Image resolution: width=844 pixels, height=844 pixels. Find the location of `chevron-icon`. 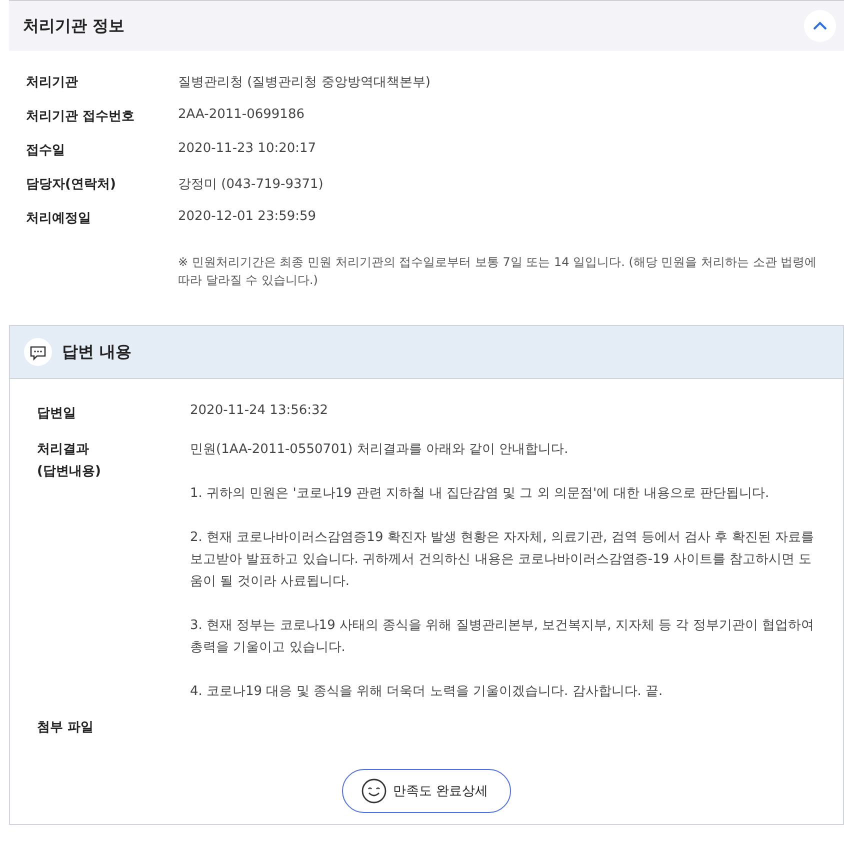

chevron-icon is located at coordinates (820, 26).